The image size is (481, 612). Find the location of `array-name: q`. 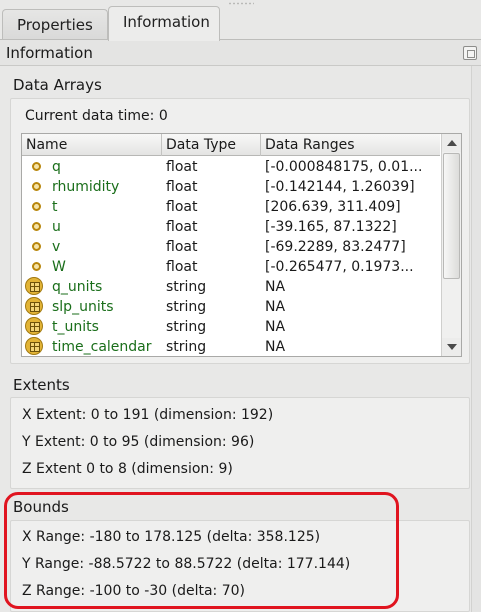

array-name: q is located at coordinates (56, 167).